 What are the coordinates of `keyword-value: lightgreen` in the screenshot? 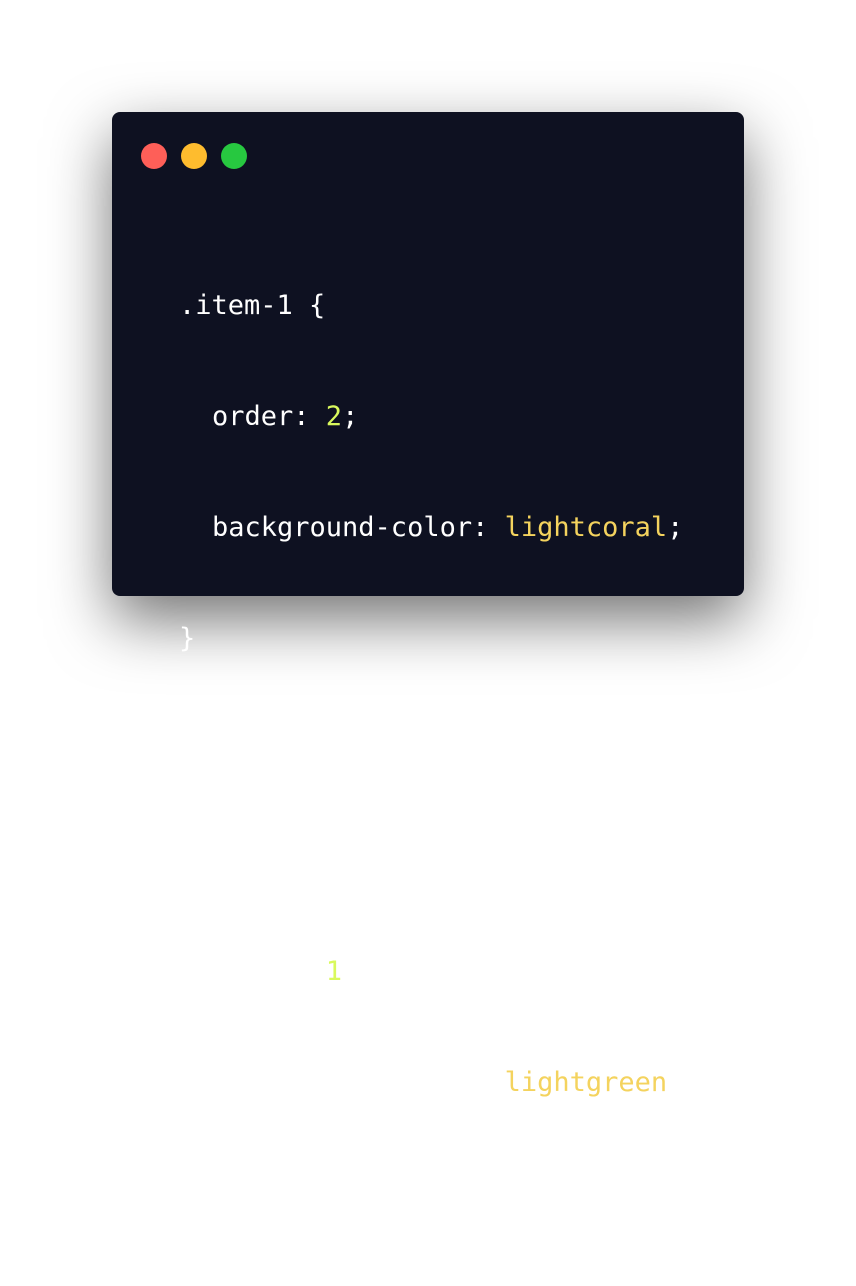 It's located at (586, 1082).